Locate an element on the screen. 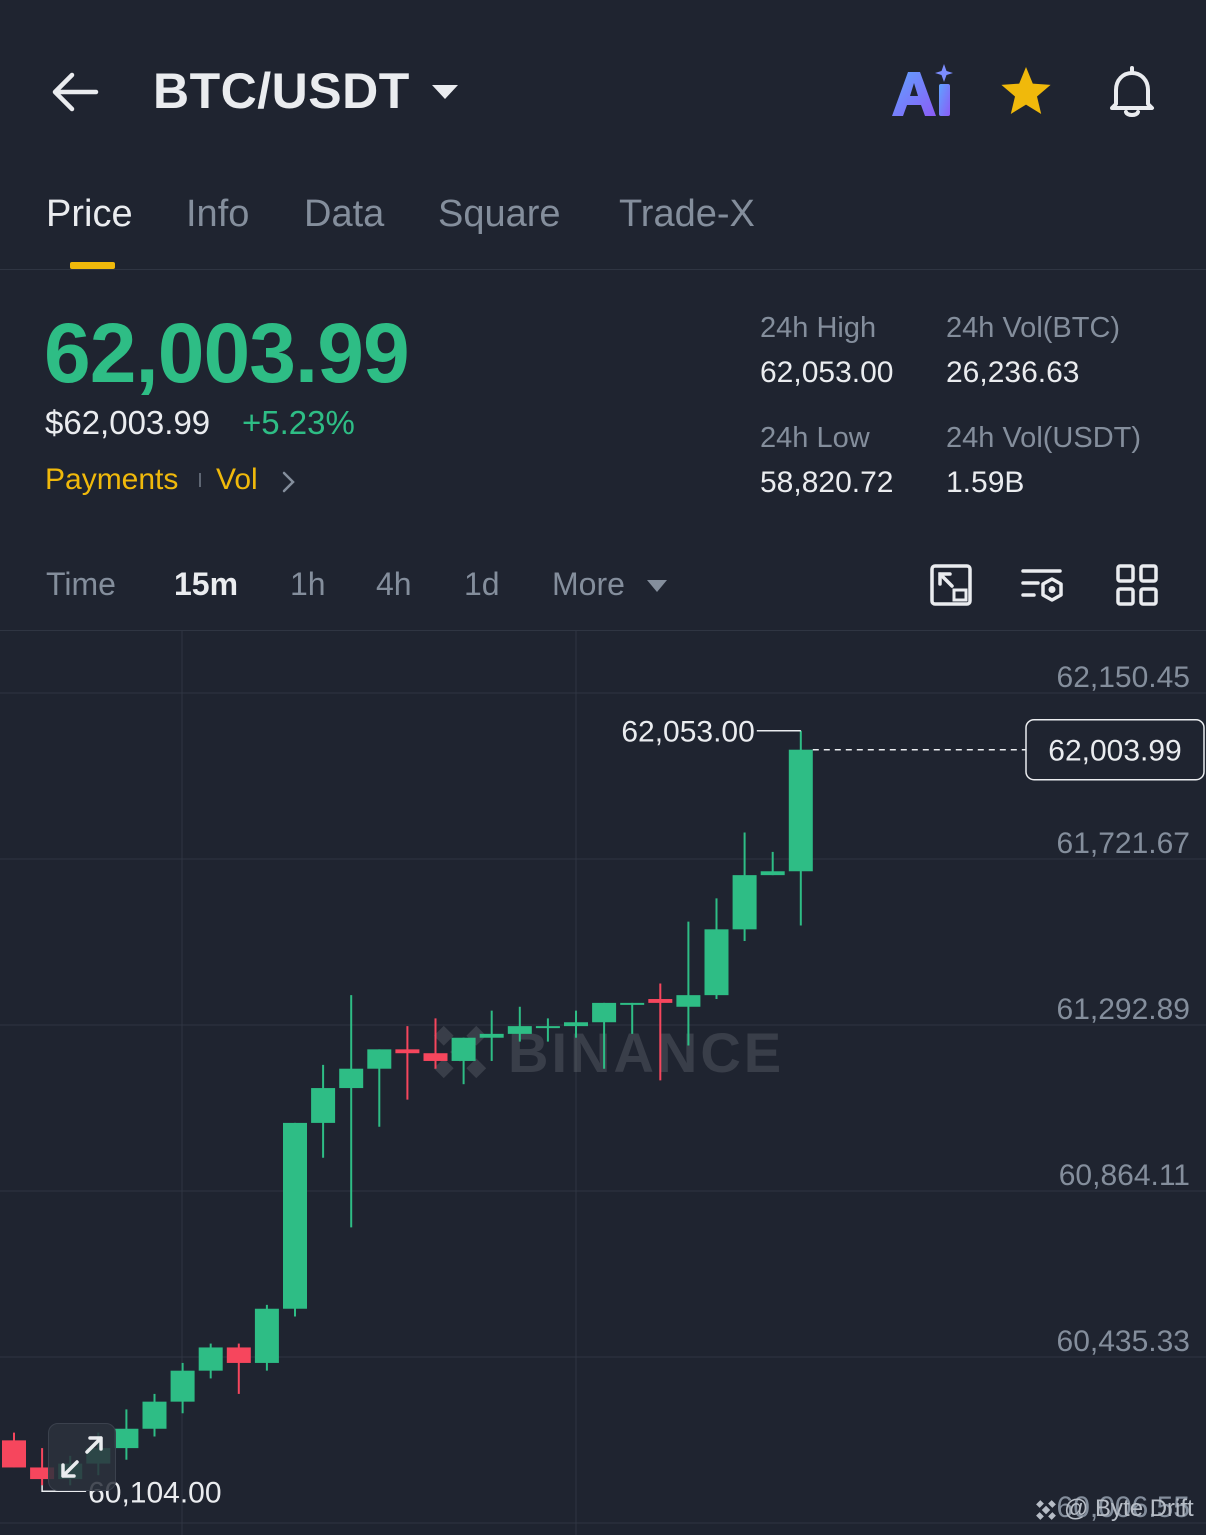  last-price: 62,003.99 is located at coordinates (227, 353).